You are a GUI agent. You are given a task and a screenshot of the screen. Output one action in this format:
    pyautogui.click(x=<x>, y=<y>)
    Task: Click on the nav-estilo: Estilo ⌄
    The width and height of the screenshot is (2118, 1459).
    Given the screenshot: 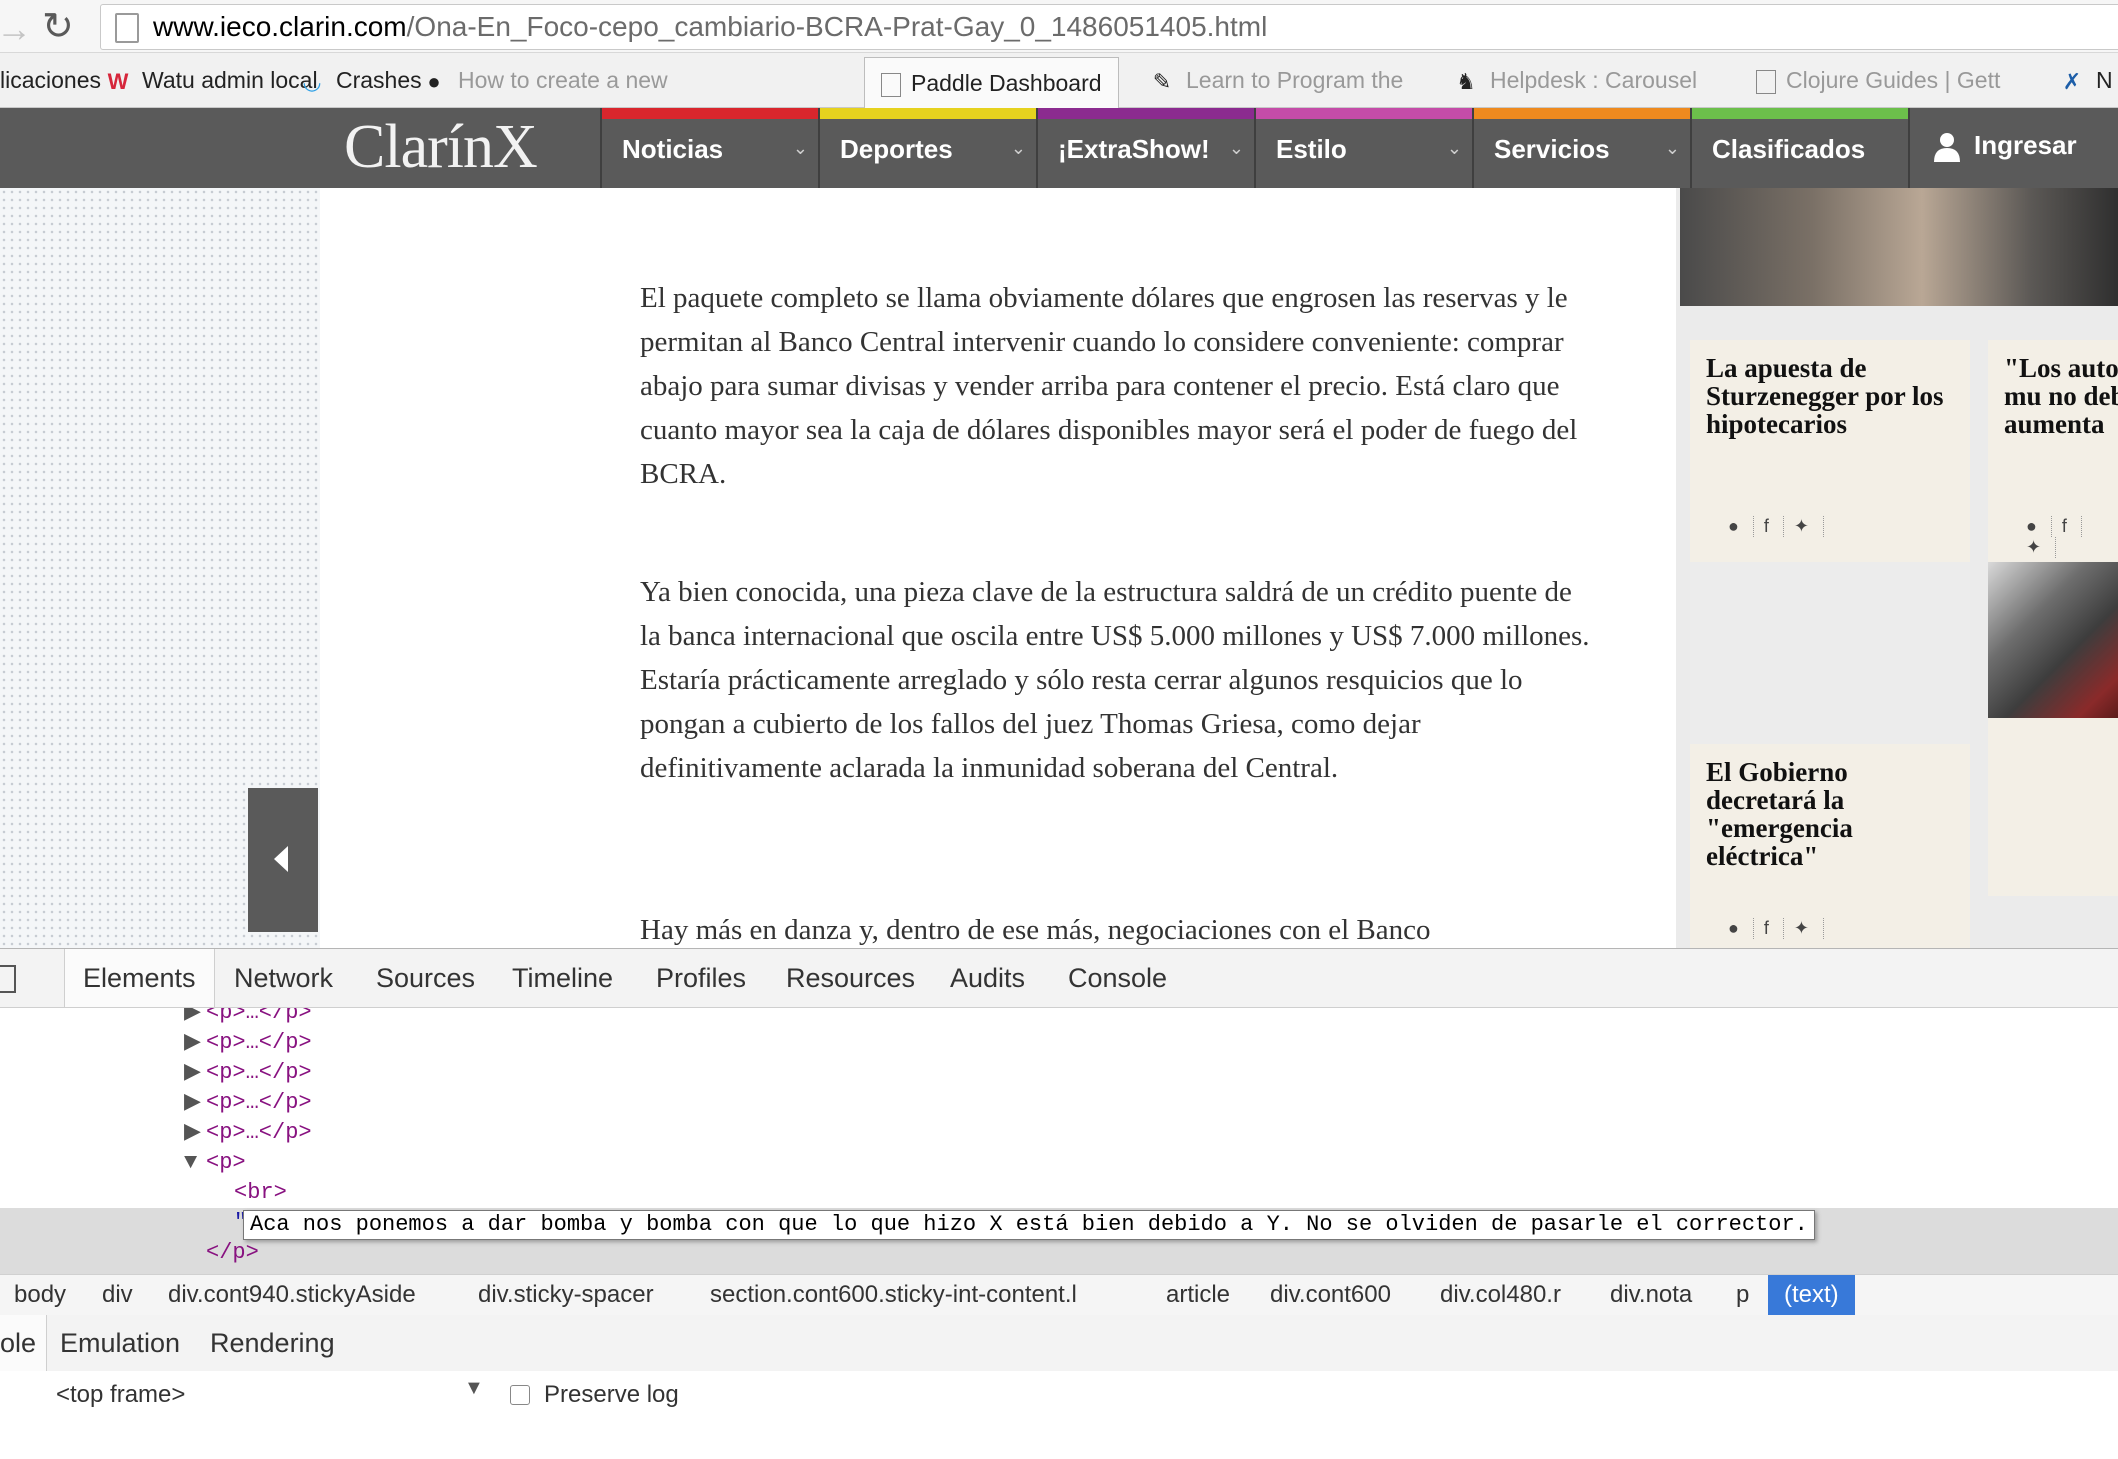 What is the action you would take?
    pyautogui.click(x=1363, y=148)
    